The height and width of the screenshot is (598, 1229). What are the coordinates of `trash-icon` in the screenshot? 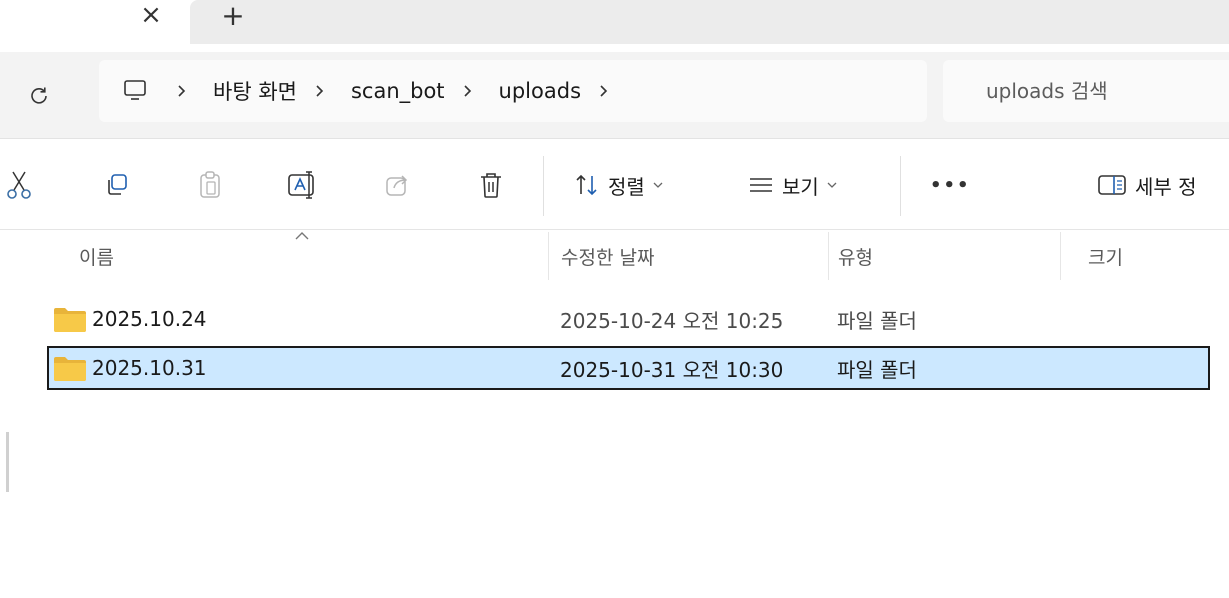 It's located at (491, 185).